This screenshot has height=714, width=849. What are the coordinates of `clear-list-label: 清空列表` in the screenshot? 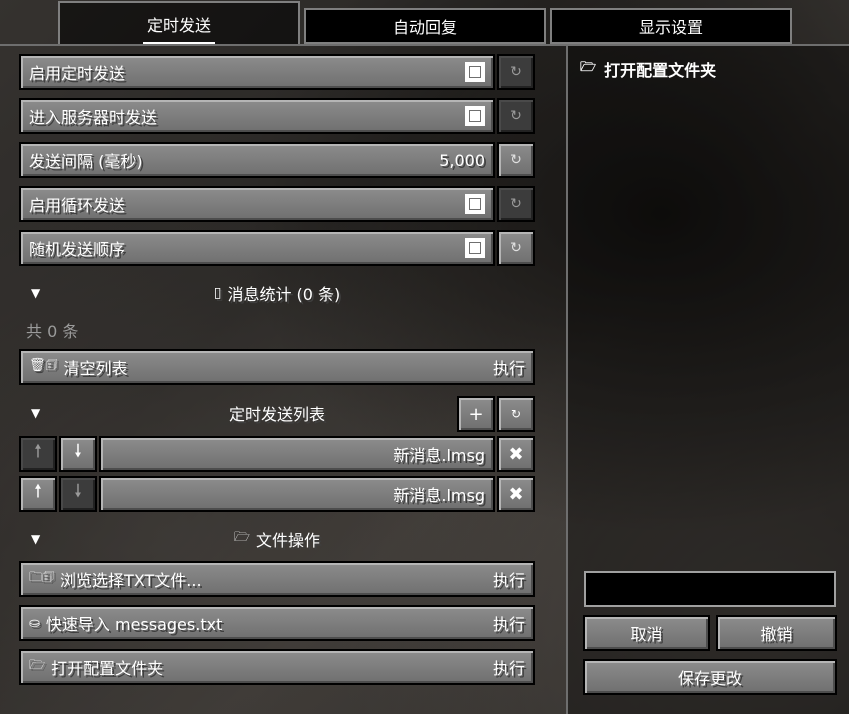 It's located at (95, 368).